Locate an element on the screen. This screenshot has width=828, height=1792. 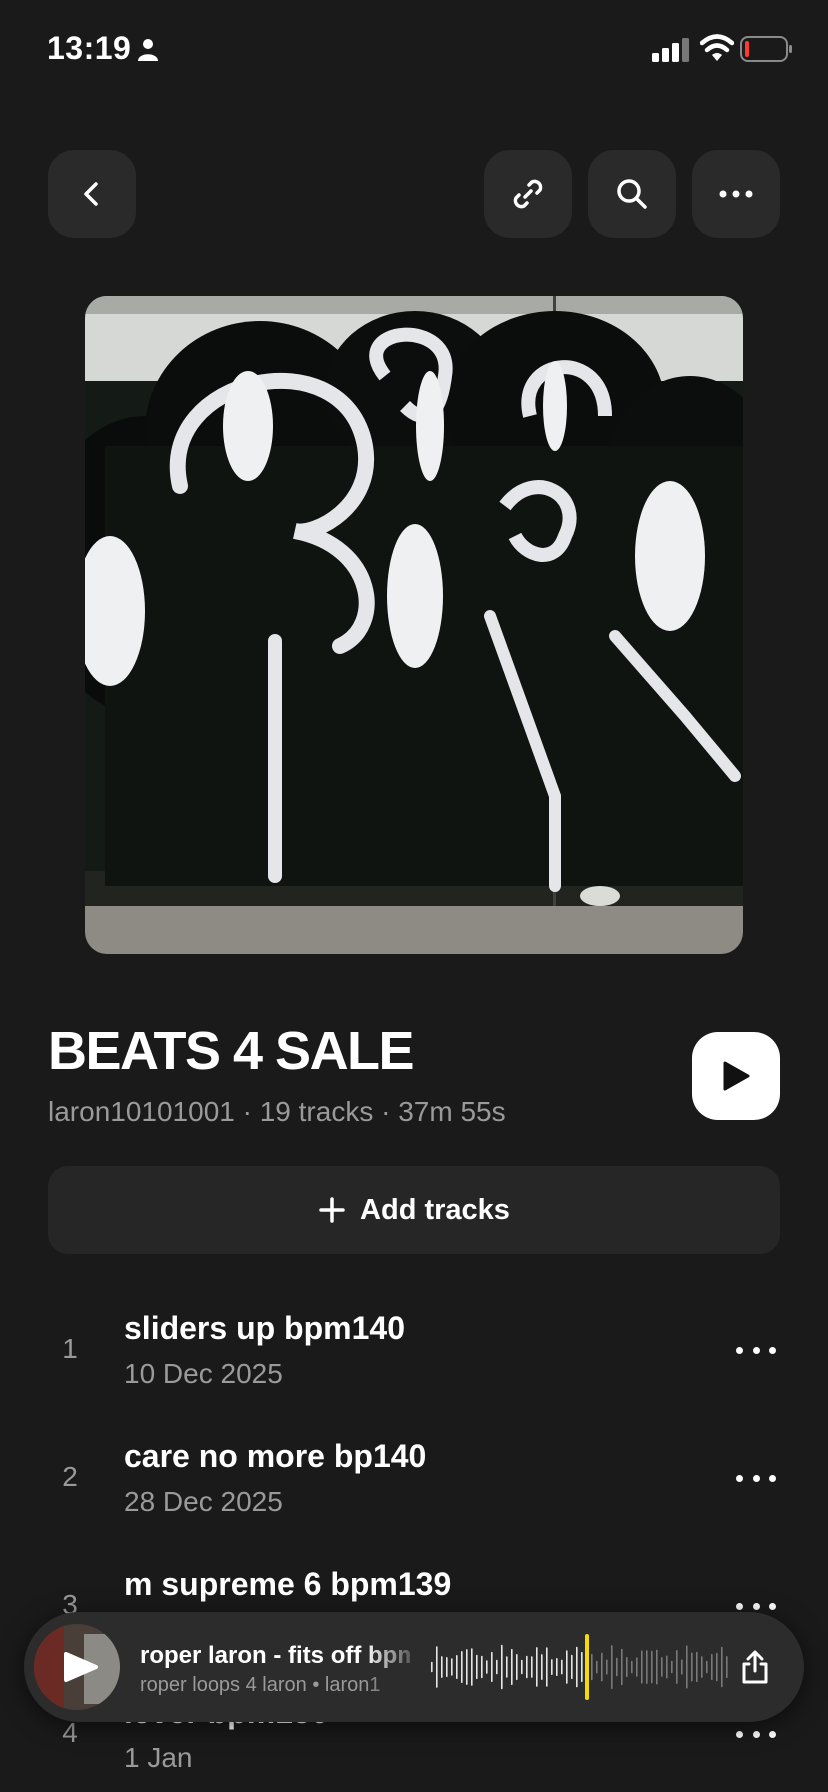
track-title: m supreme 6 bpm139 is located at coordinates (288, 1584).